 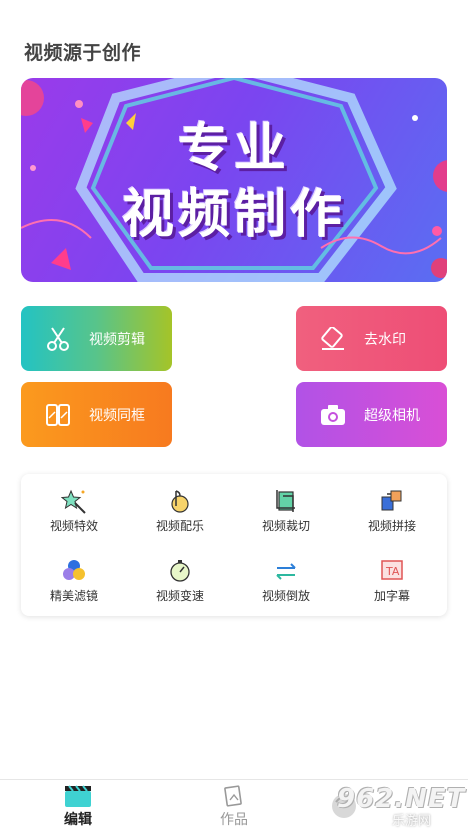 I want to click on video-duet-label: 视频同框, so click(x=117, y=415).